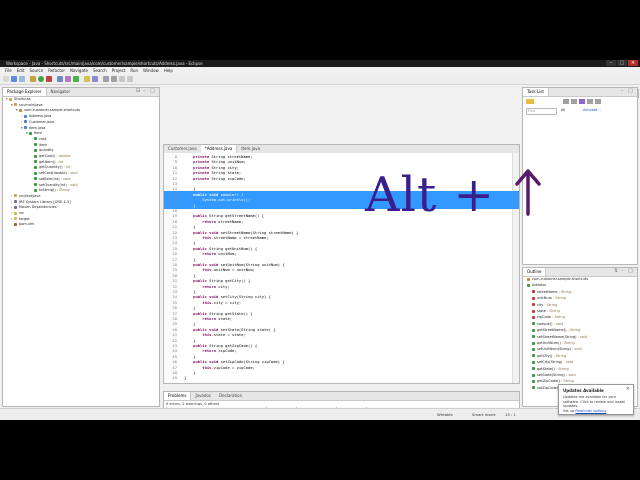  Describe the element at coordinates (168, 70) in the screenshot. I see `menu-help: Help` at that location.